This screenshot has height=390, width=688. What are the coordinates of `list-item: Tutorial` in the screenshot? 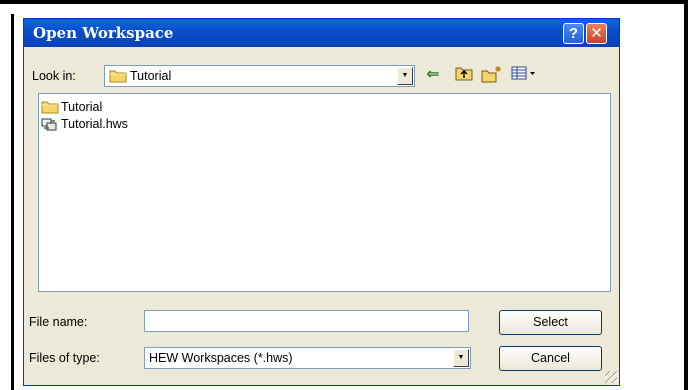 It's located at (71, 107).